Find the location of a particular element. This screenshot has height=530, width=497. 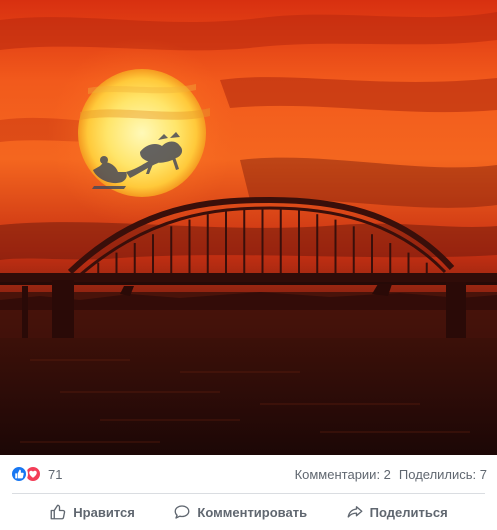

shares-count-link: Поделились: 7 is located at coordinates (443, 474).